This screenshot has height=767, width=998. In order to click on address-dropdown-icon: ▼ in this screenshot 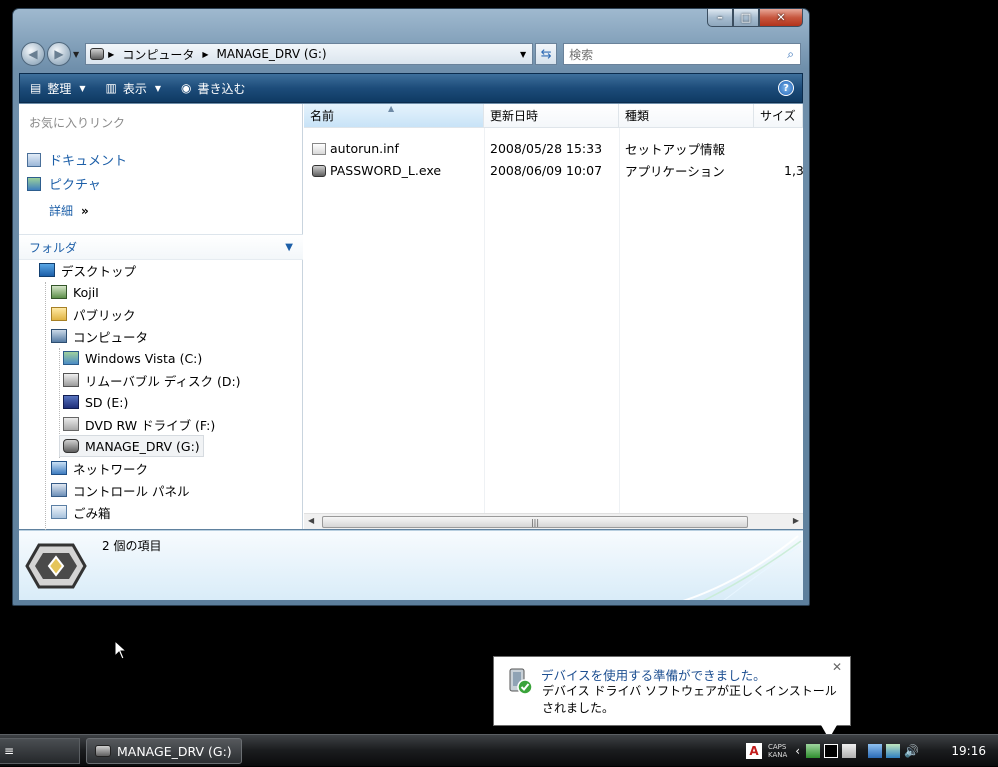, I will do `click(523, 54)`.